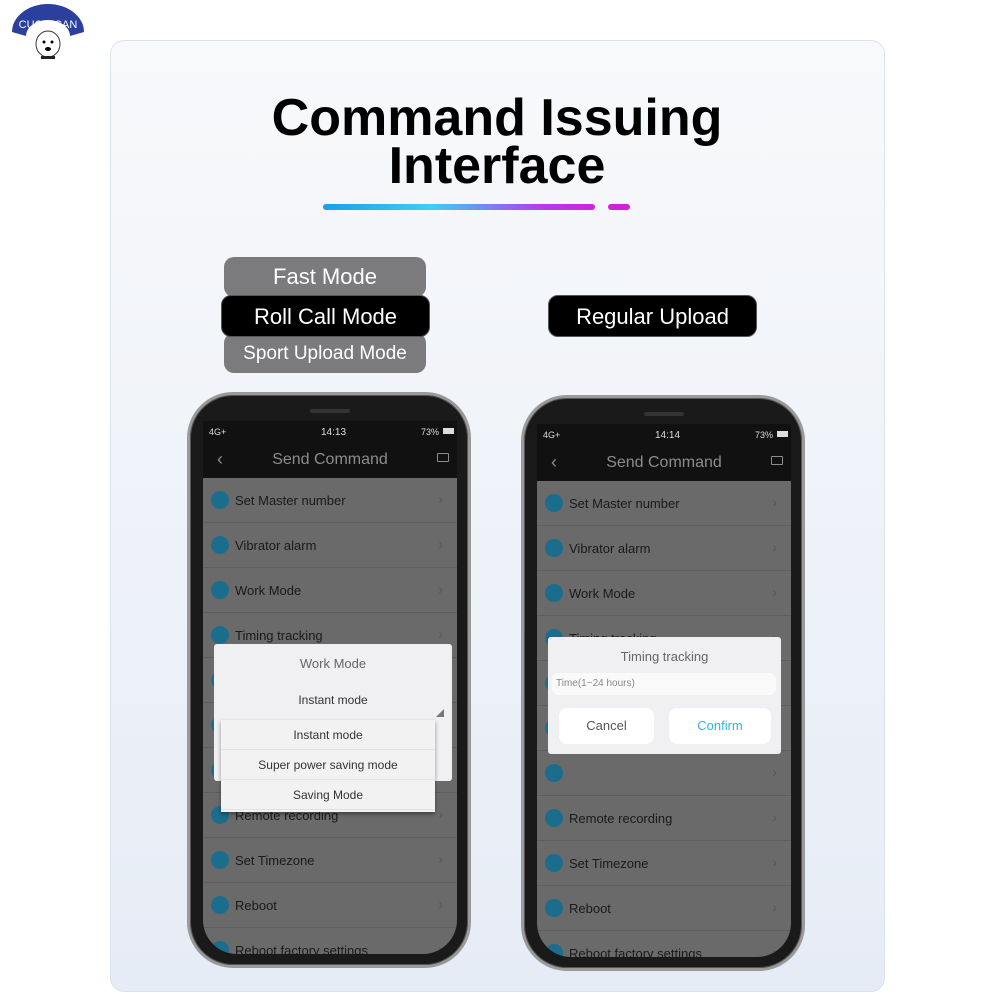 This screenshot has height=994, width=994. What do you see at coordinates (333, 663) in the screenshot?
I see `dialog-title: Work Mode` at bounding box center [333, 663].